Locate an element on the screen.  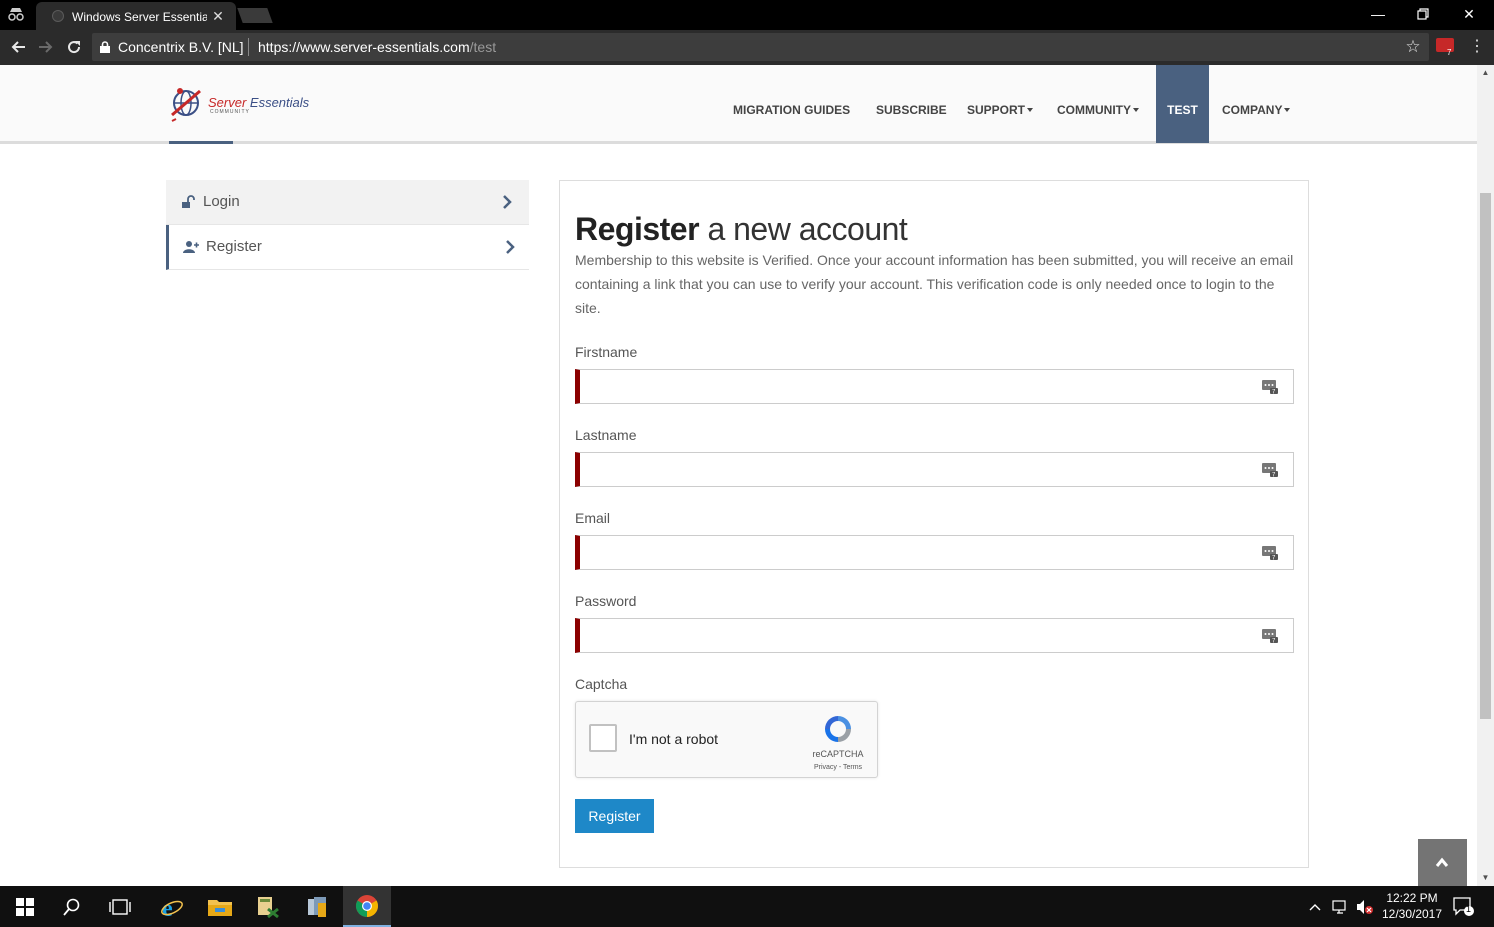
logo-wordmark: Server Essentials is located at coordinates (258, 103).